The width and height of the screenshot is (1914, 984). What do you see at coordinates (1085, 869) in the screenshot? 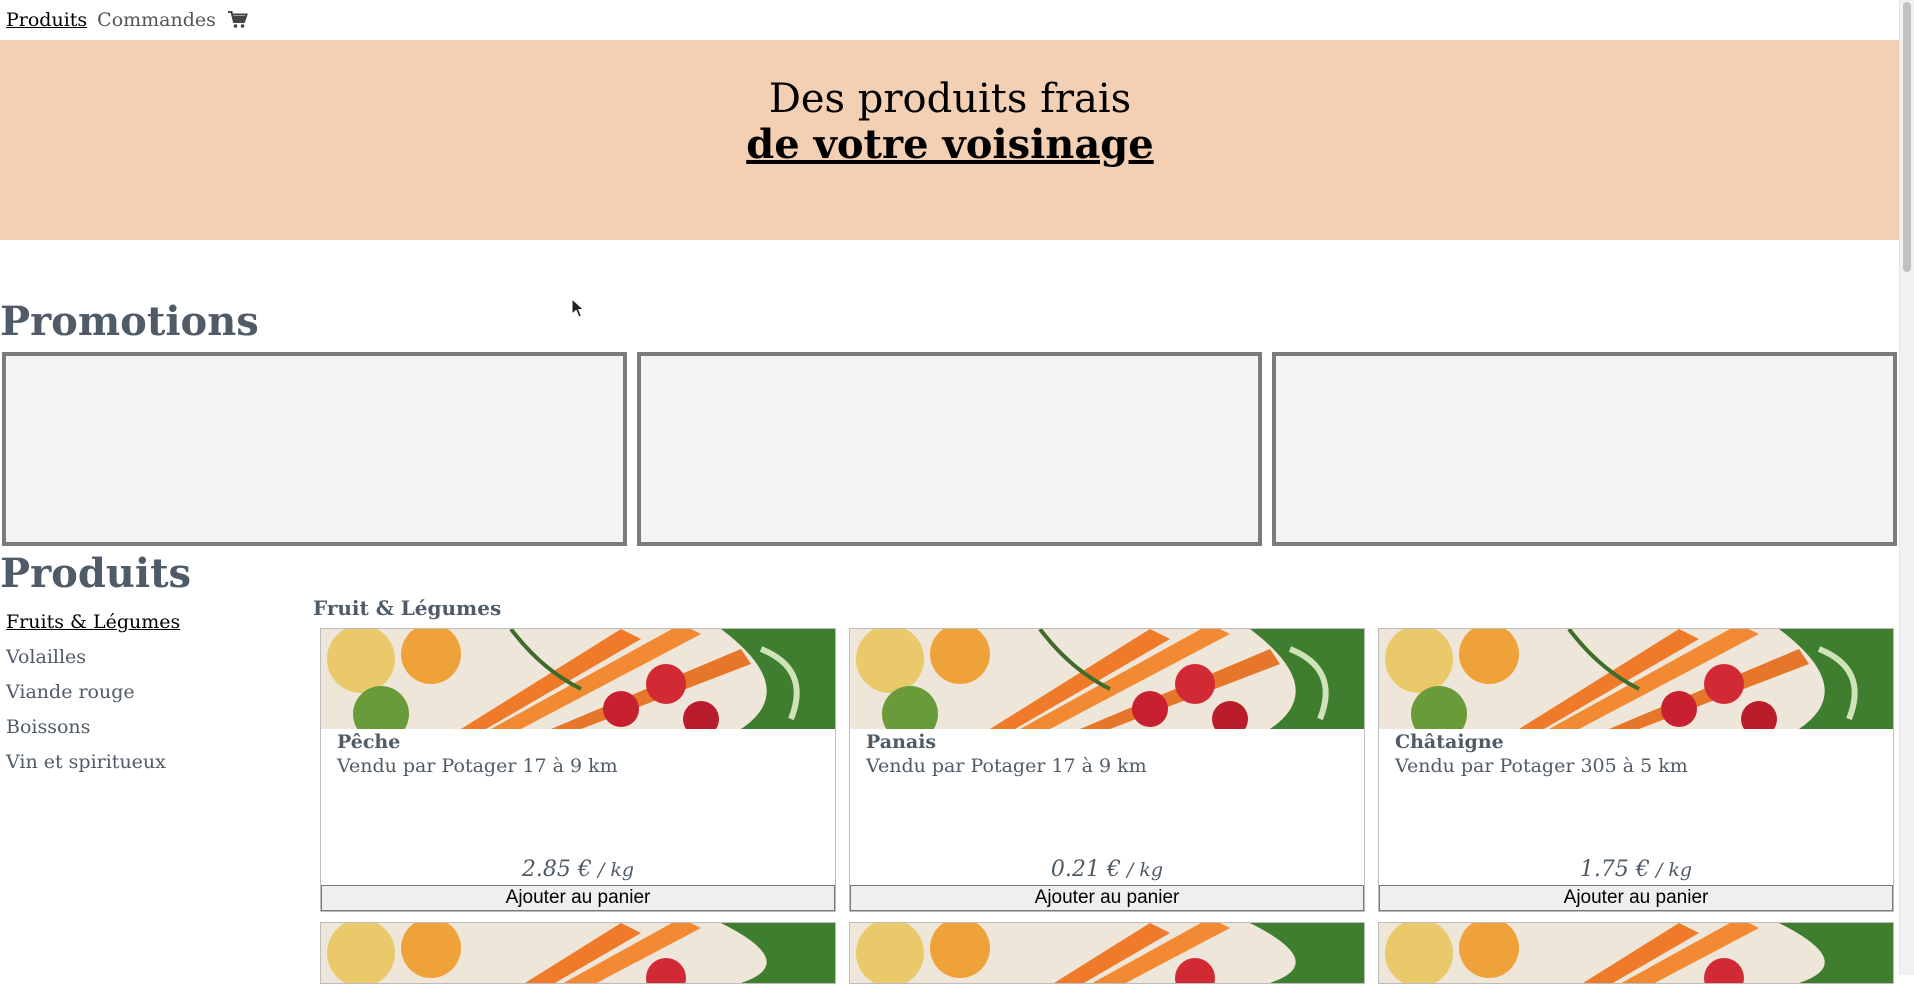
I see `product-price-amount: 0.21 €` at bounding box center [1085, 869].